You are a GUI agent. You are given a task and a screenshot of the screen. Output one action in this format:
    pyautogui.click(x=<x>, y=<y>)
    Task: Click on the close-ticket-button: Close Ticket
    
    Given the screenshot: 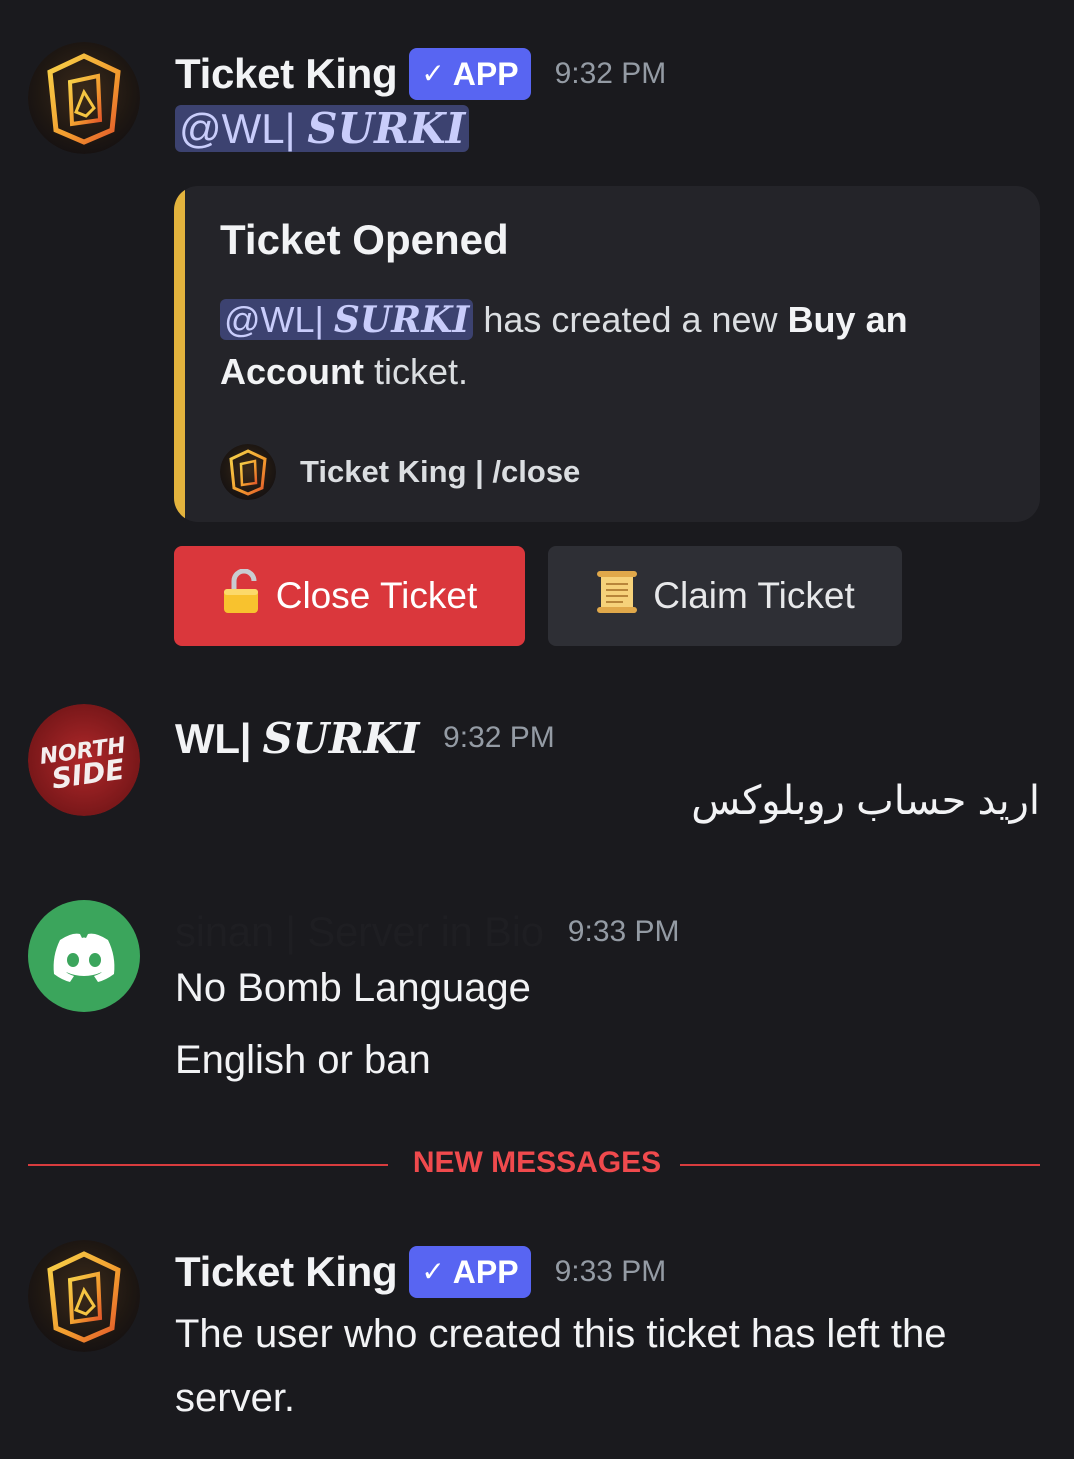 What is the action you would take?
    pyautogui.click(x=349, y=596)
    